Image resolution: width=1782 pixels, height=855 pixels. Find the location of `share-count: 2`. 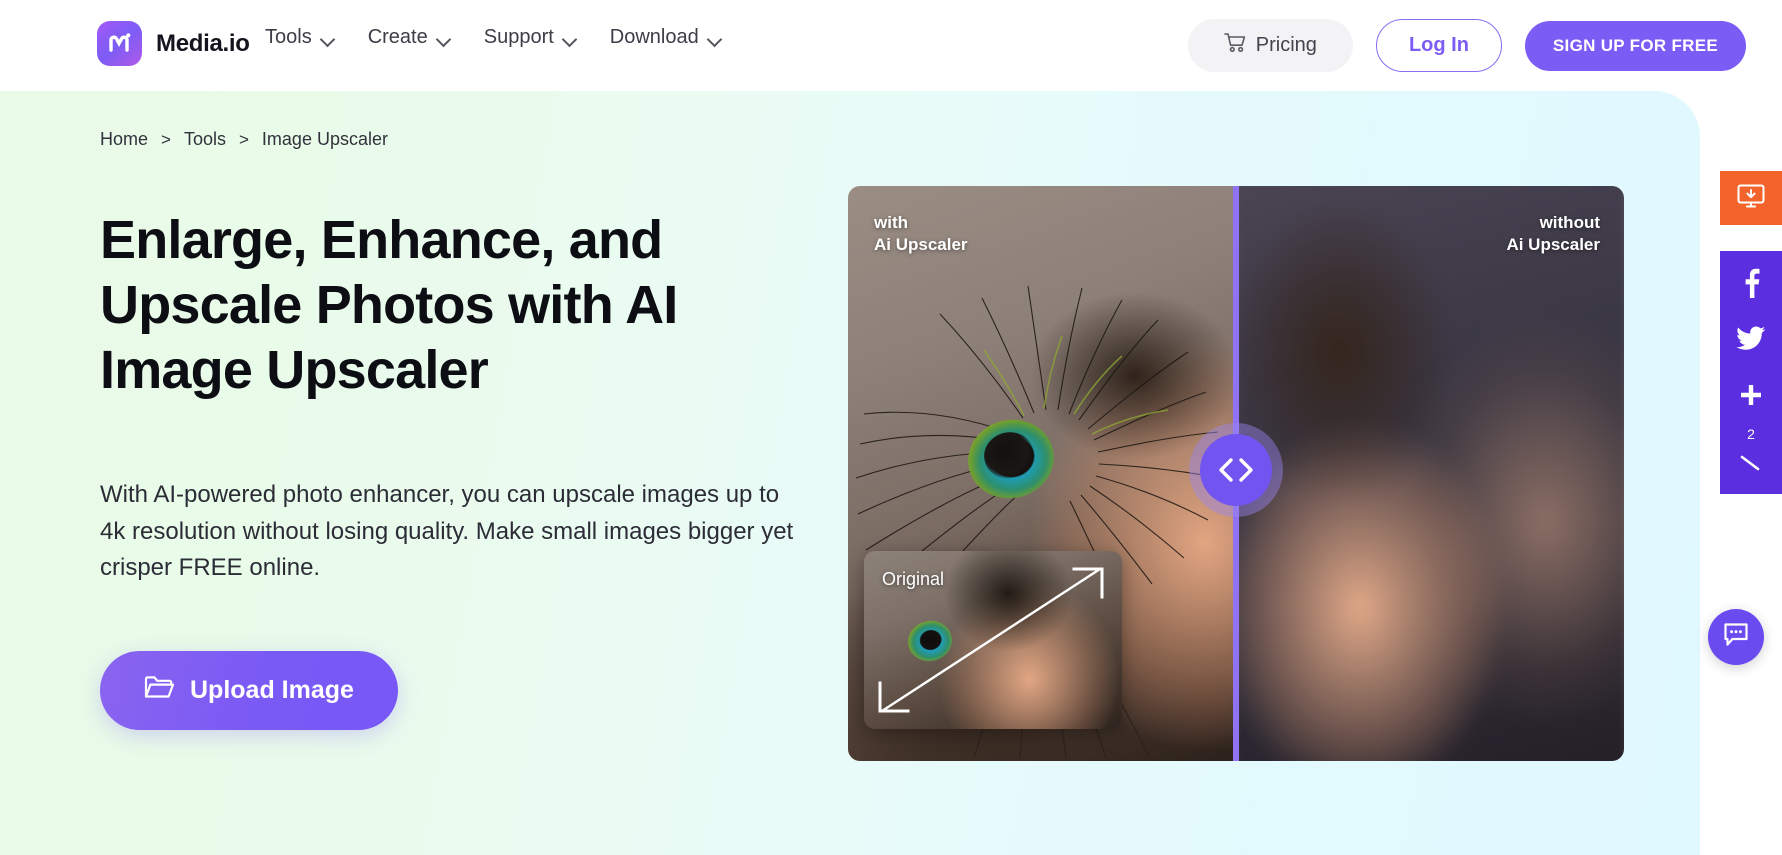

share-count: 2 is located at coordinates (1751, 434).